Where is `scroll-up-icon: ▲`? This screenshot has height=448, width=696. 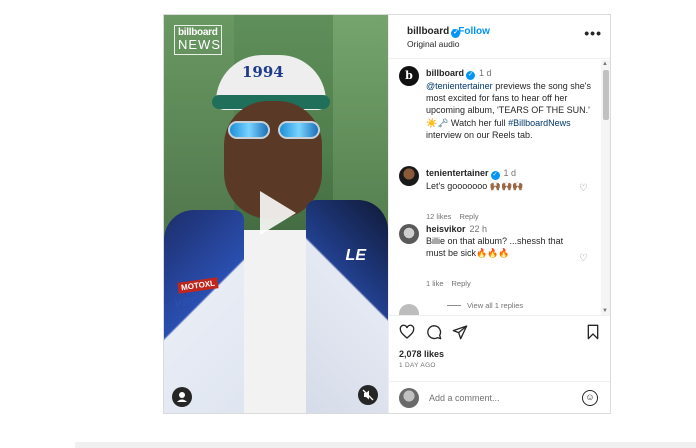 scroll-up-icon: ▲ is located at coordinates (605, 64).